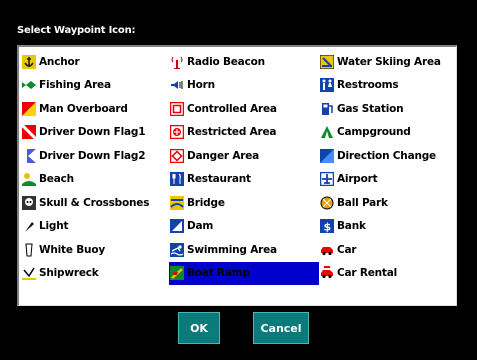 The width and height of the screenshot is (477, 360). What do you see at coordinates (59, 61) in the screenshot?
I see `icon-option-label: Anchor` at bounding box center [59, 61].